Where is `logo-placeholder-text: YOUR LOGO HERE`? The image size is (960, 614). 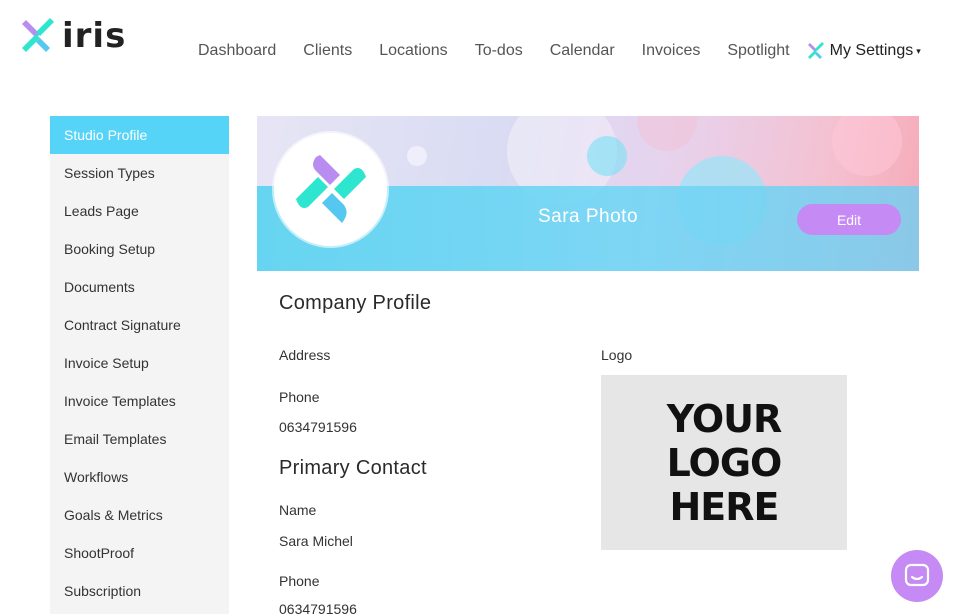 logo-placeholder-text: YOUR LOGO HERE is located at coordinates (724, 462).